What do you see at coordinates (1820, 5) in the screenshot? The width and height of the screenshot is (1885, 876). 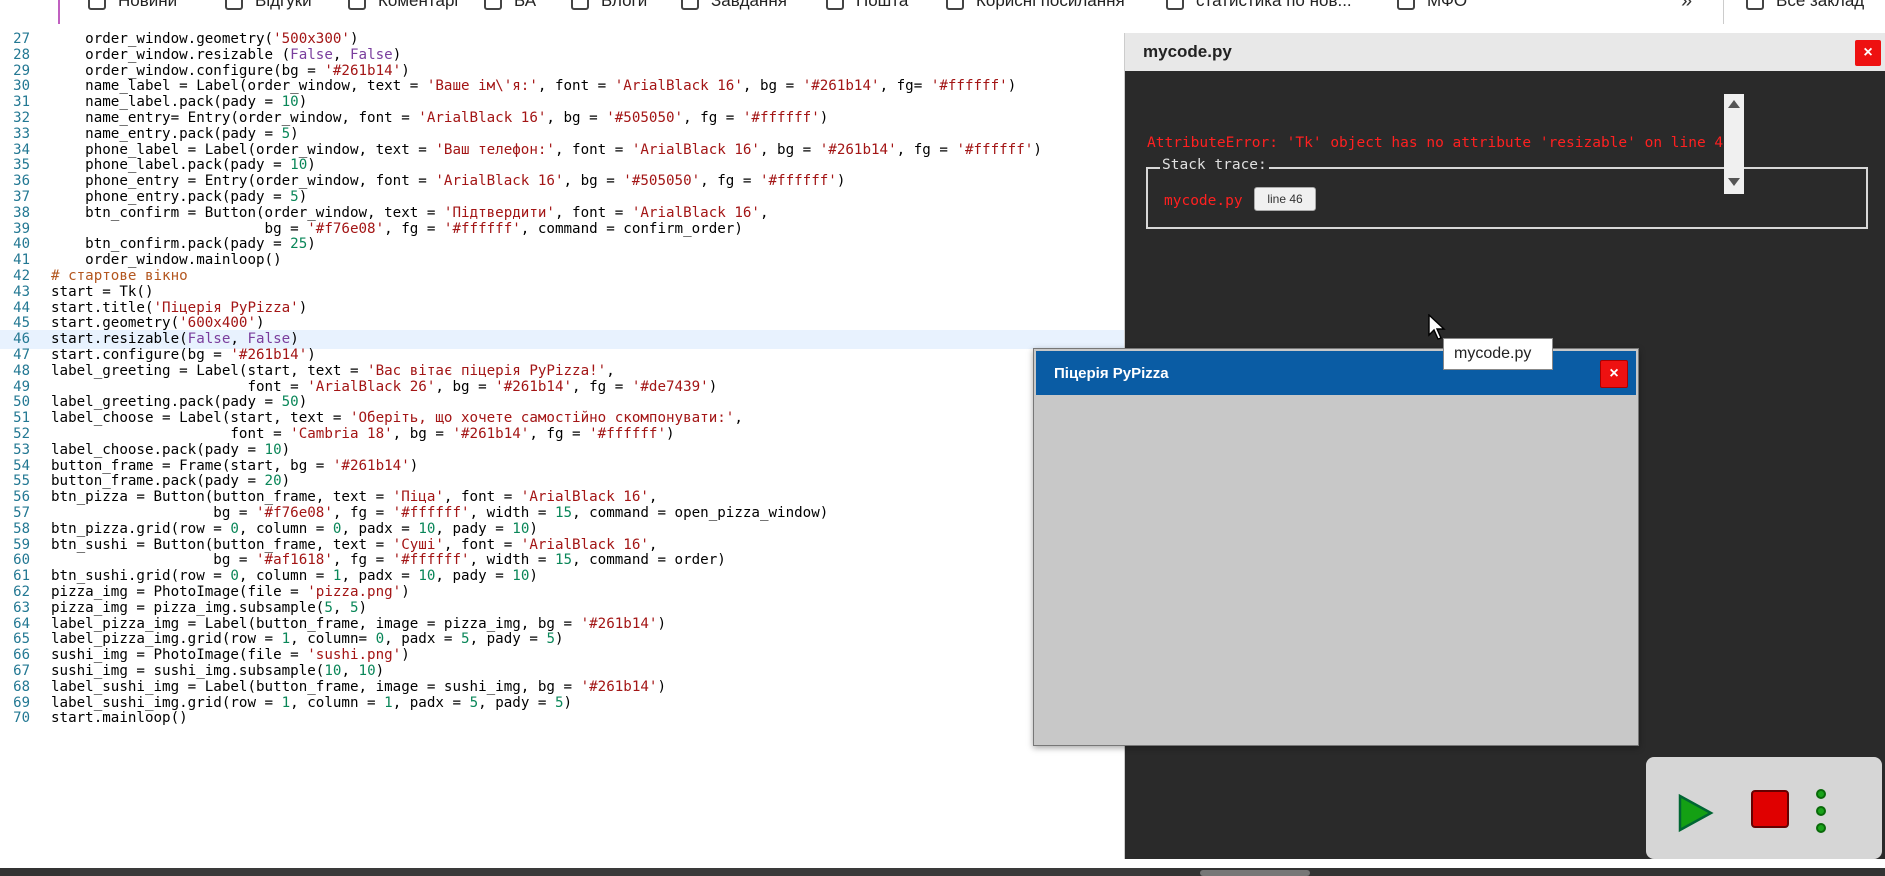 I see `all-bookmarks-label: Все заклад` at bounding box center [1820, 5].